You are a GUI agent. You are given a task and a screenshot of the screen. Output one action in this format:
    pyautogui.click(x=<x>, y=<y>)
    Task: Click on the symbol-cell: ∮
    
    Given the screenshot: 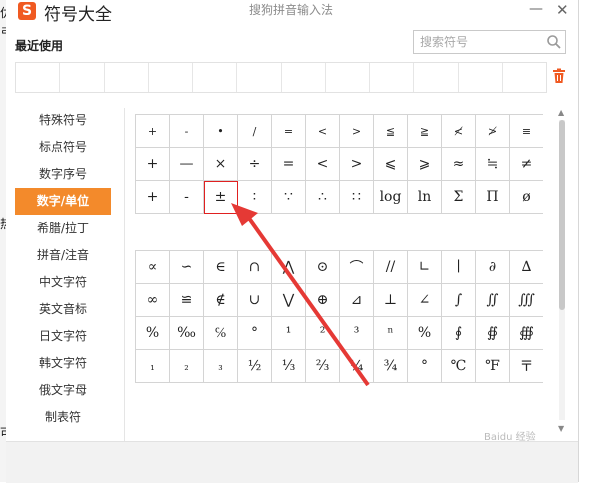 What is the action you would take?
    pyautogui.click(x=459, y=333)
    